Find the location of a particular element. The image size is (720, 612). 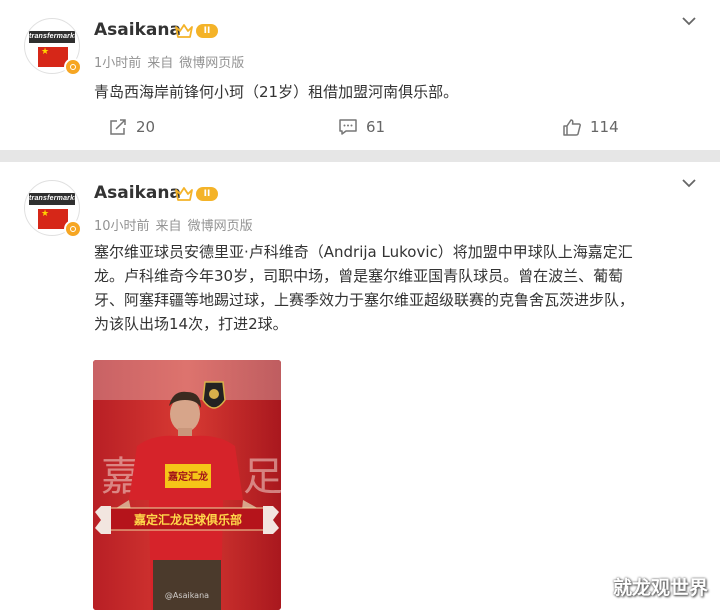

repost-icon is located at coordinates (118, 127).